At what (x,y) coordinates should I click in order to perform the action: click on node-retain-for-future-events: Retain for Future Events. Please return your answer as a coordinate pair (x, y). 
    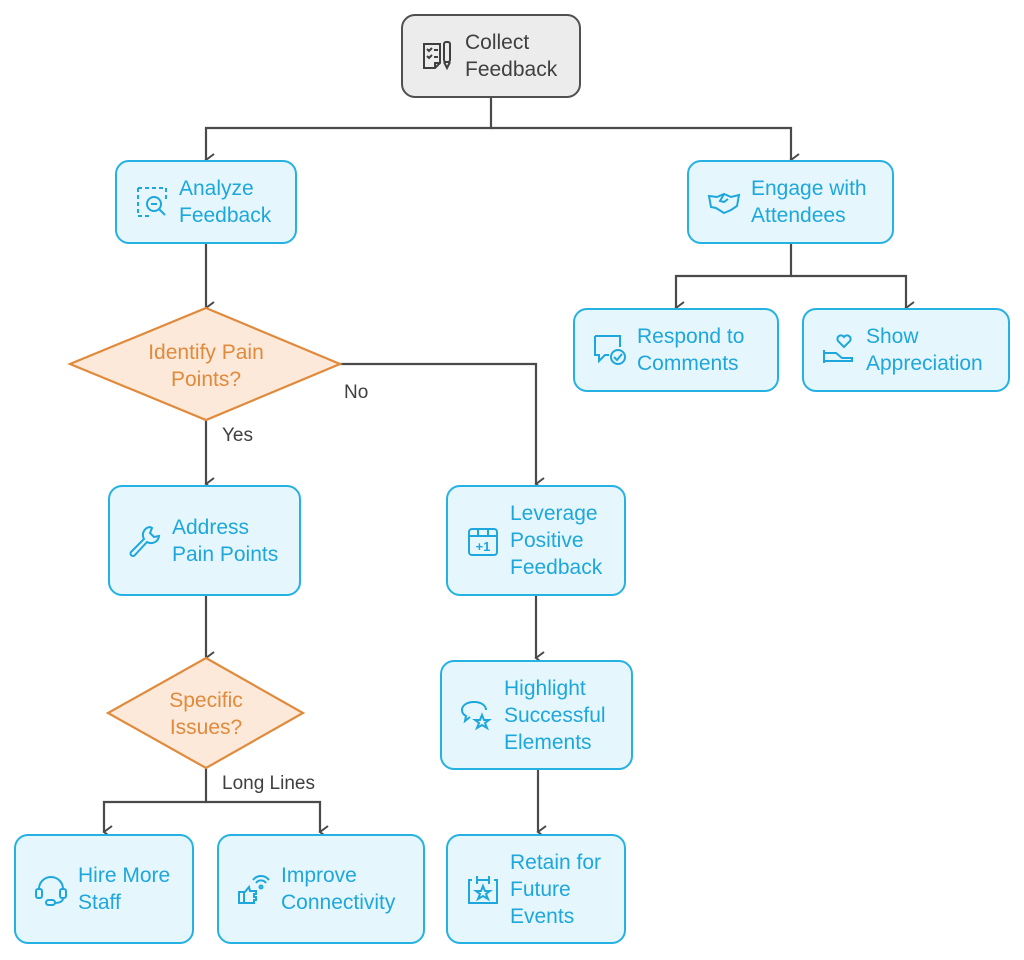
    Looking at the image, I should click on (536, 889).